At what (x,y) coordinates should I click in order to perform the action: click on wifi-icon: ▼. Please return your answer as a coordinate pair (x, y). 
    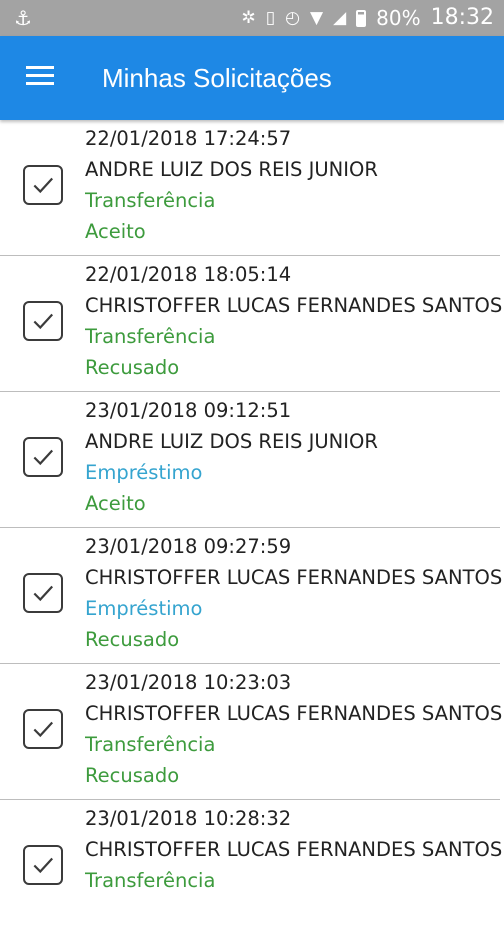
    Looking at the image, I should click on (316, 18).